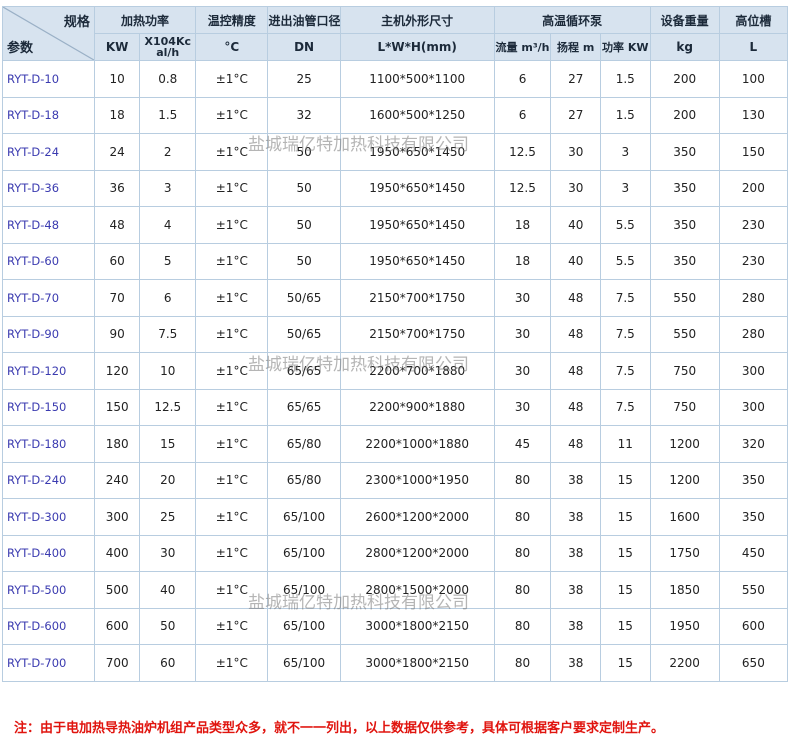  I want to click on cell-model: RYT-D-60, so click(48, 261).